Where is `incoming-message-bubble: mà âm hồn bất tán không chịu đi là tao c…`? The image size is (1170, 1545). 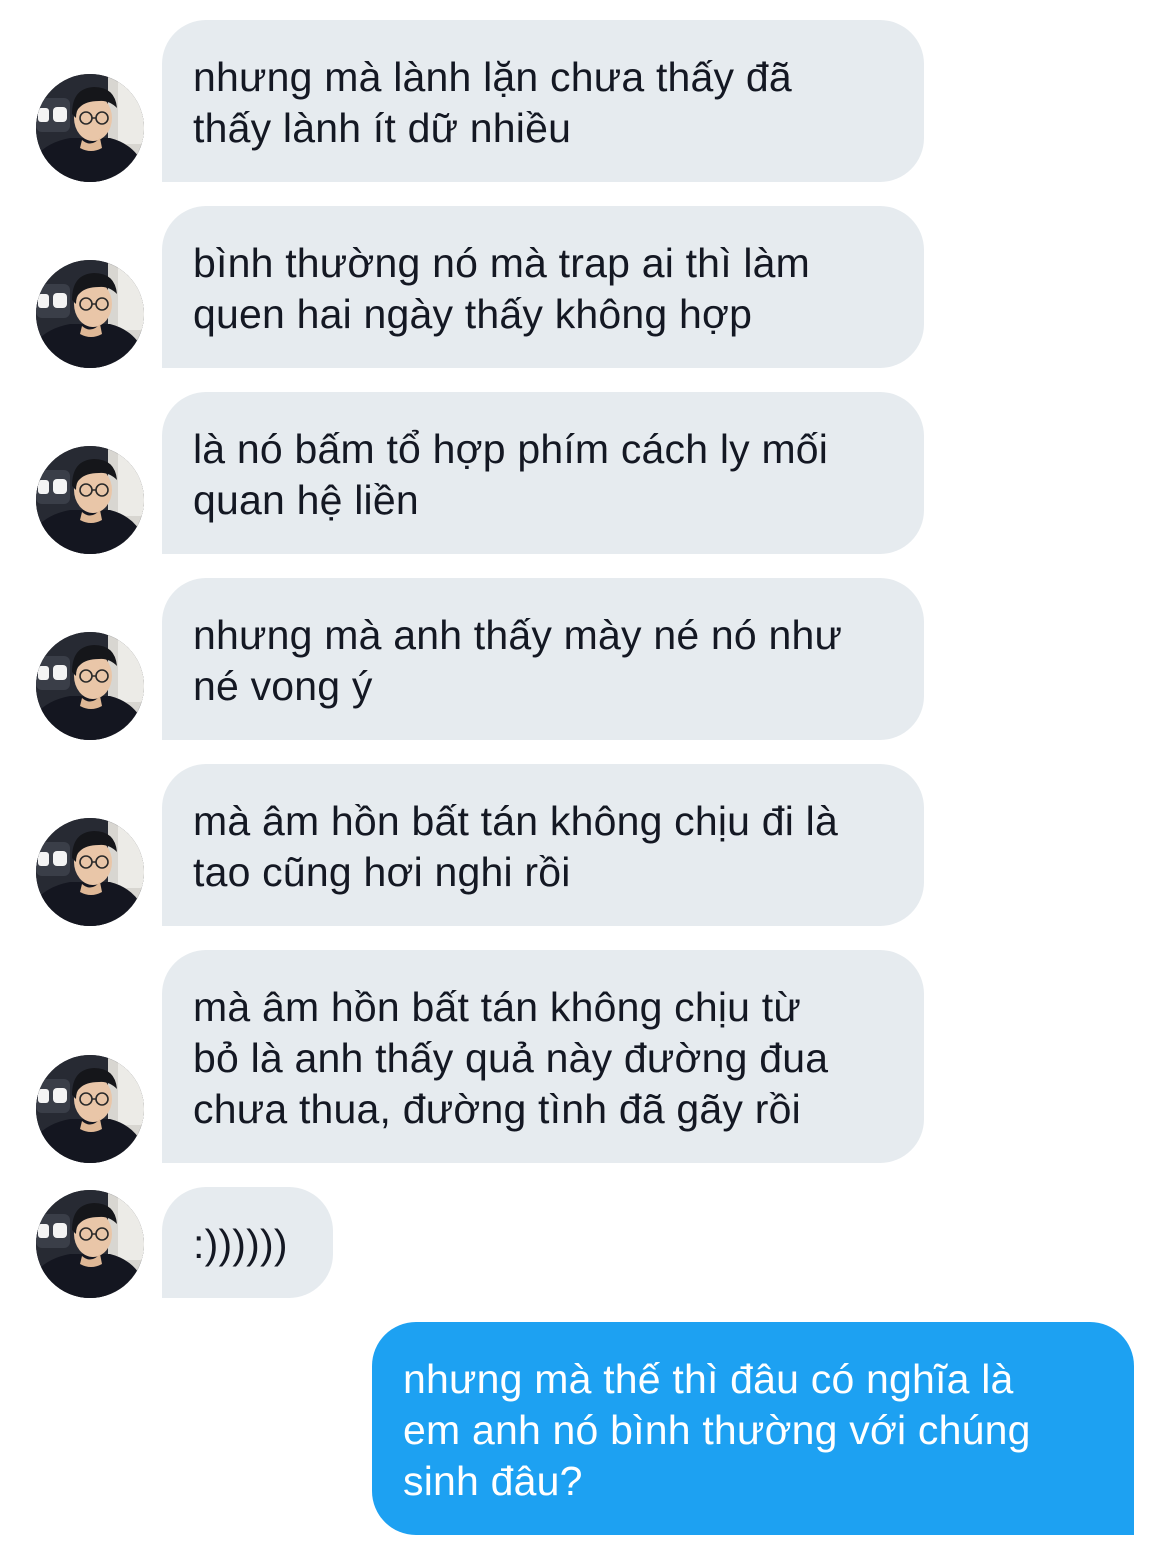 incoming-message-bubble: mà âm hồn bất tán không chịu đi là tao c… is located at coordinates (543, 845).